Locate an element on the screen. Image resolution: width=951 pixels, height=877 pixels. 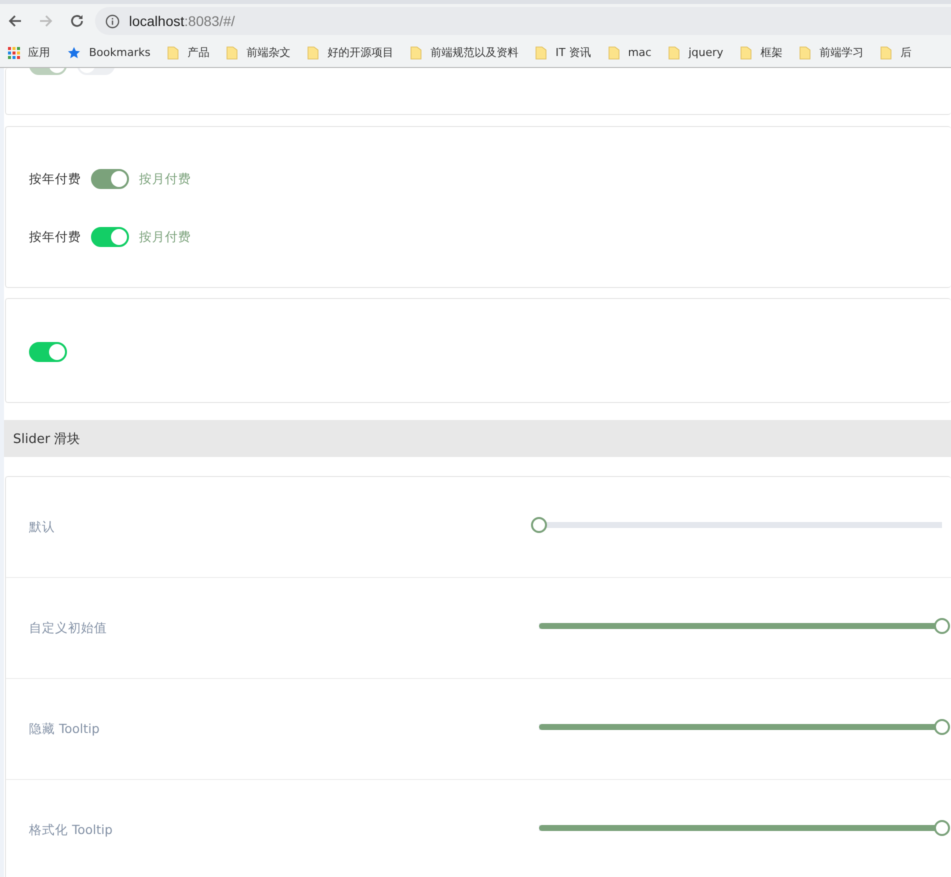
slider-label: 默认 is located at coordinates (42, 527).